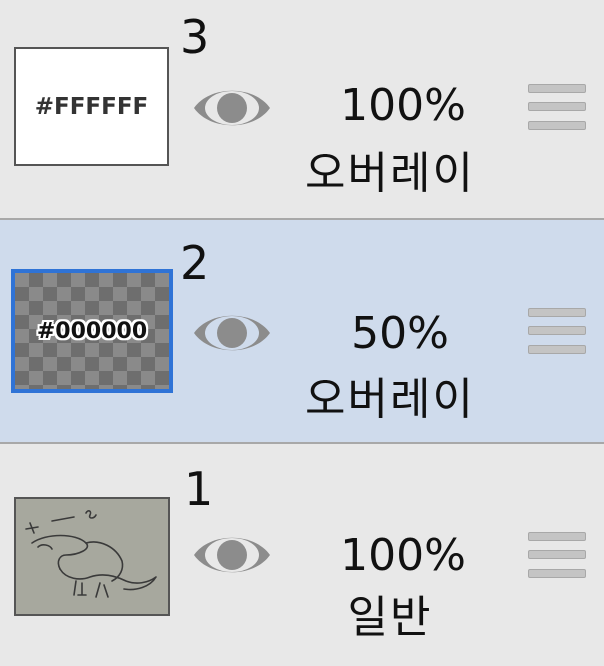 The height and width of the screenshot is (666, 604). I want to click on thumbnail-color-label: #000000, so click(92, 331).